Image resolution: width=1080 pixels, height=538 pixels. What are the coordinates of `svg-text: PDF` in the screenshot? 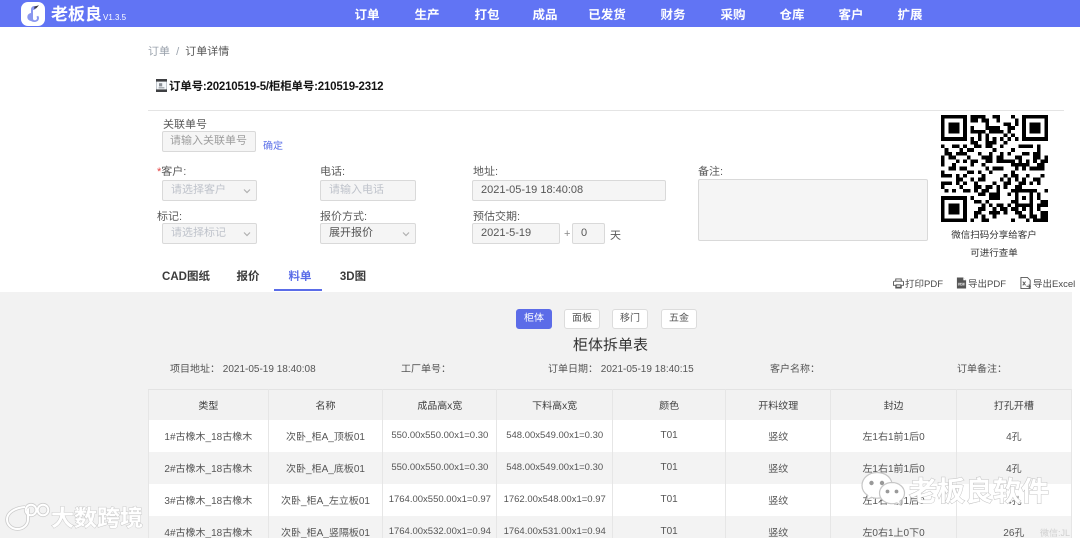 It's located at (961, 284).